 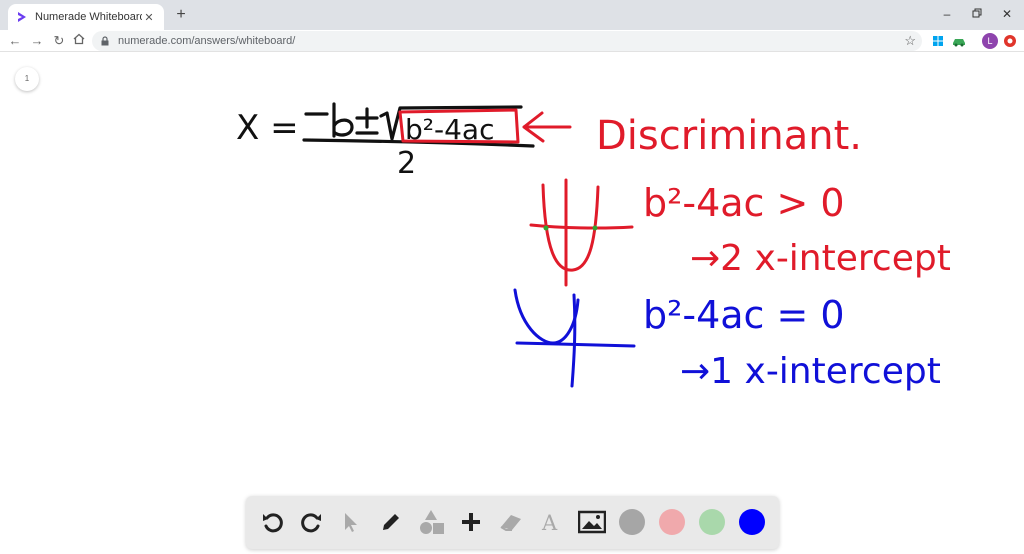 What do you see at coordinates (15, 41) in the screenshot?
I see `back-button: ←` at bounding box center [15, 41].